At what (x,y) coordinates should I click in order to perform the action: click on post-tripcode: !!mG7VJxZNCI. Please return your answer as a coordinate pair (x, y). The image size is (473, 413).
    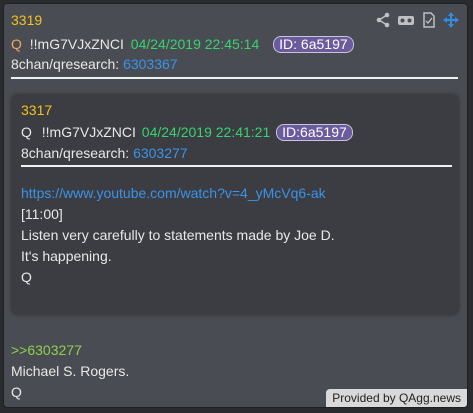
    Looking at the image, I should click on (76, 44).